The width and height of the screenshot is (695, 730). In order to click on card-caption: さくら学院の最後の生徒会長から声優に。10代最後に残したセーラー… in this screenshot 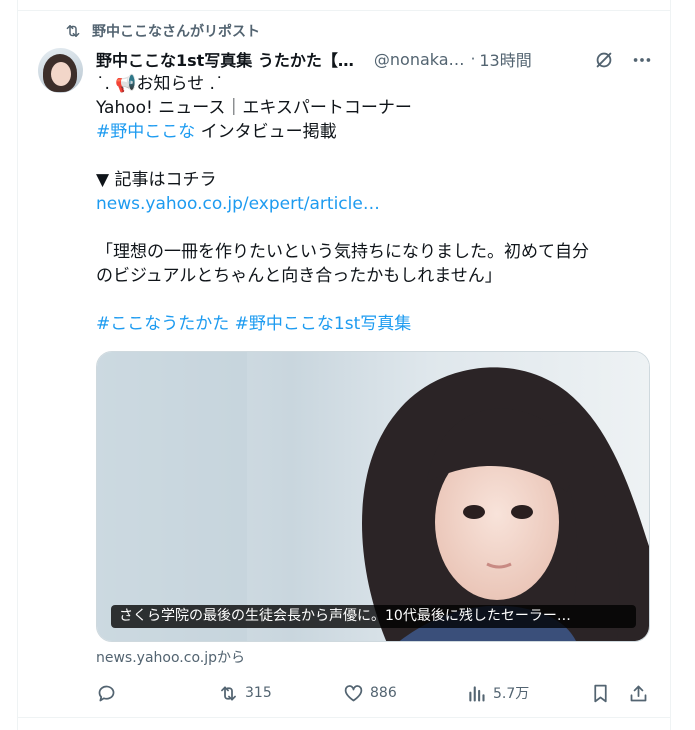, I will do `click(373, 616)`.